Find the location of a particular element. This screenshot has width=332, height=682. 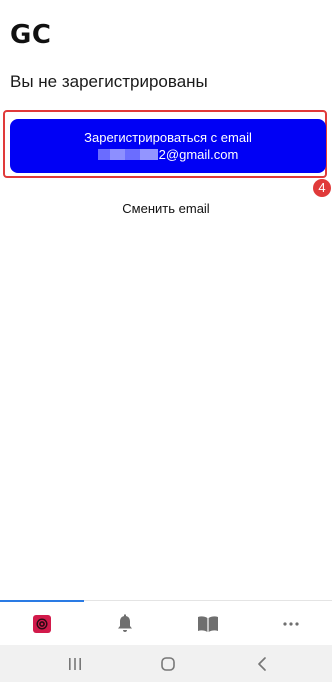

bell-icon is located at coordinates (124, 623).